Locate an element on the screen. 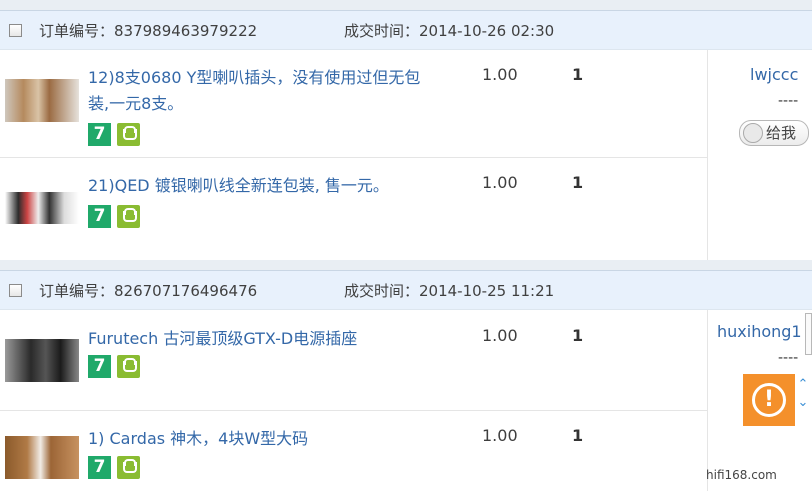  scroll-up-icon: ⌃ is located at coordinates (803, 385).